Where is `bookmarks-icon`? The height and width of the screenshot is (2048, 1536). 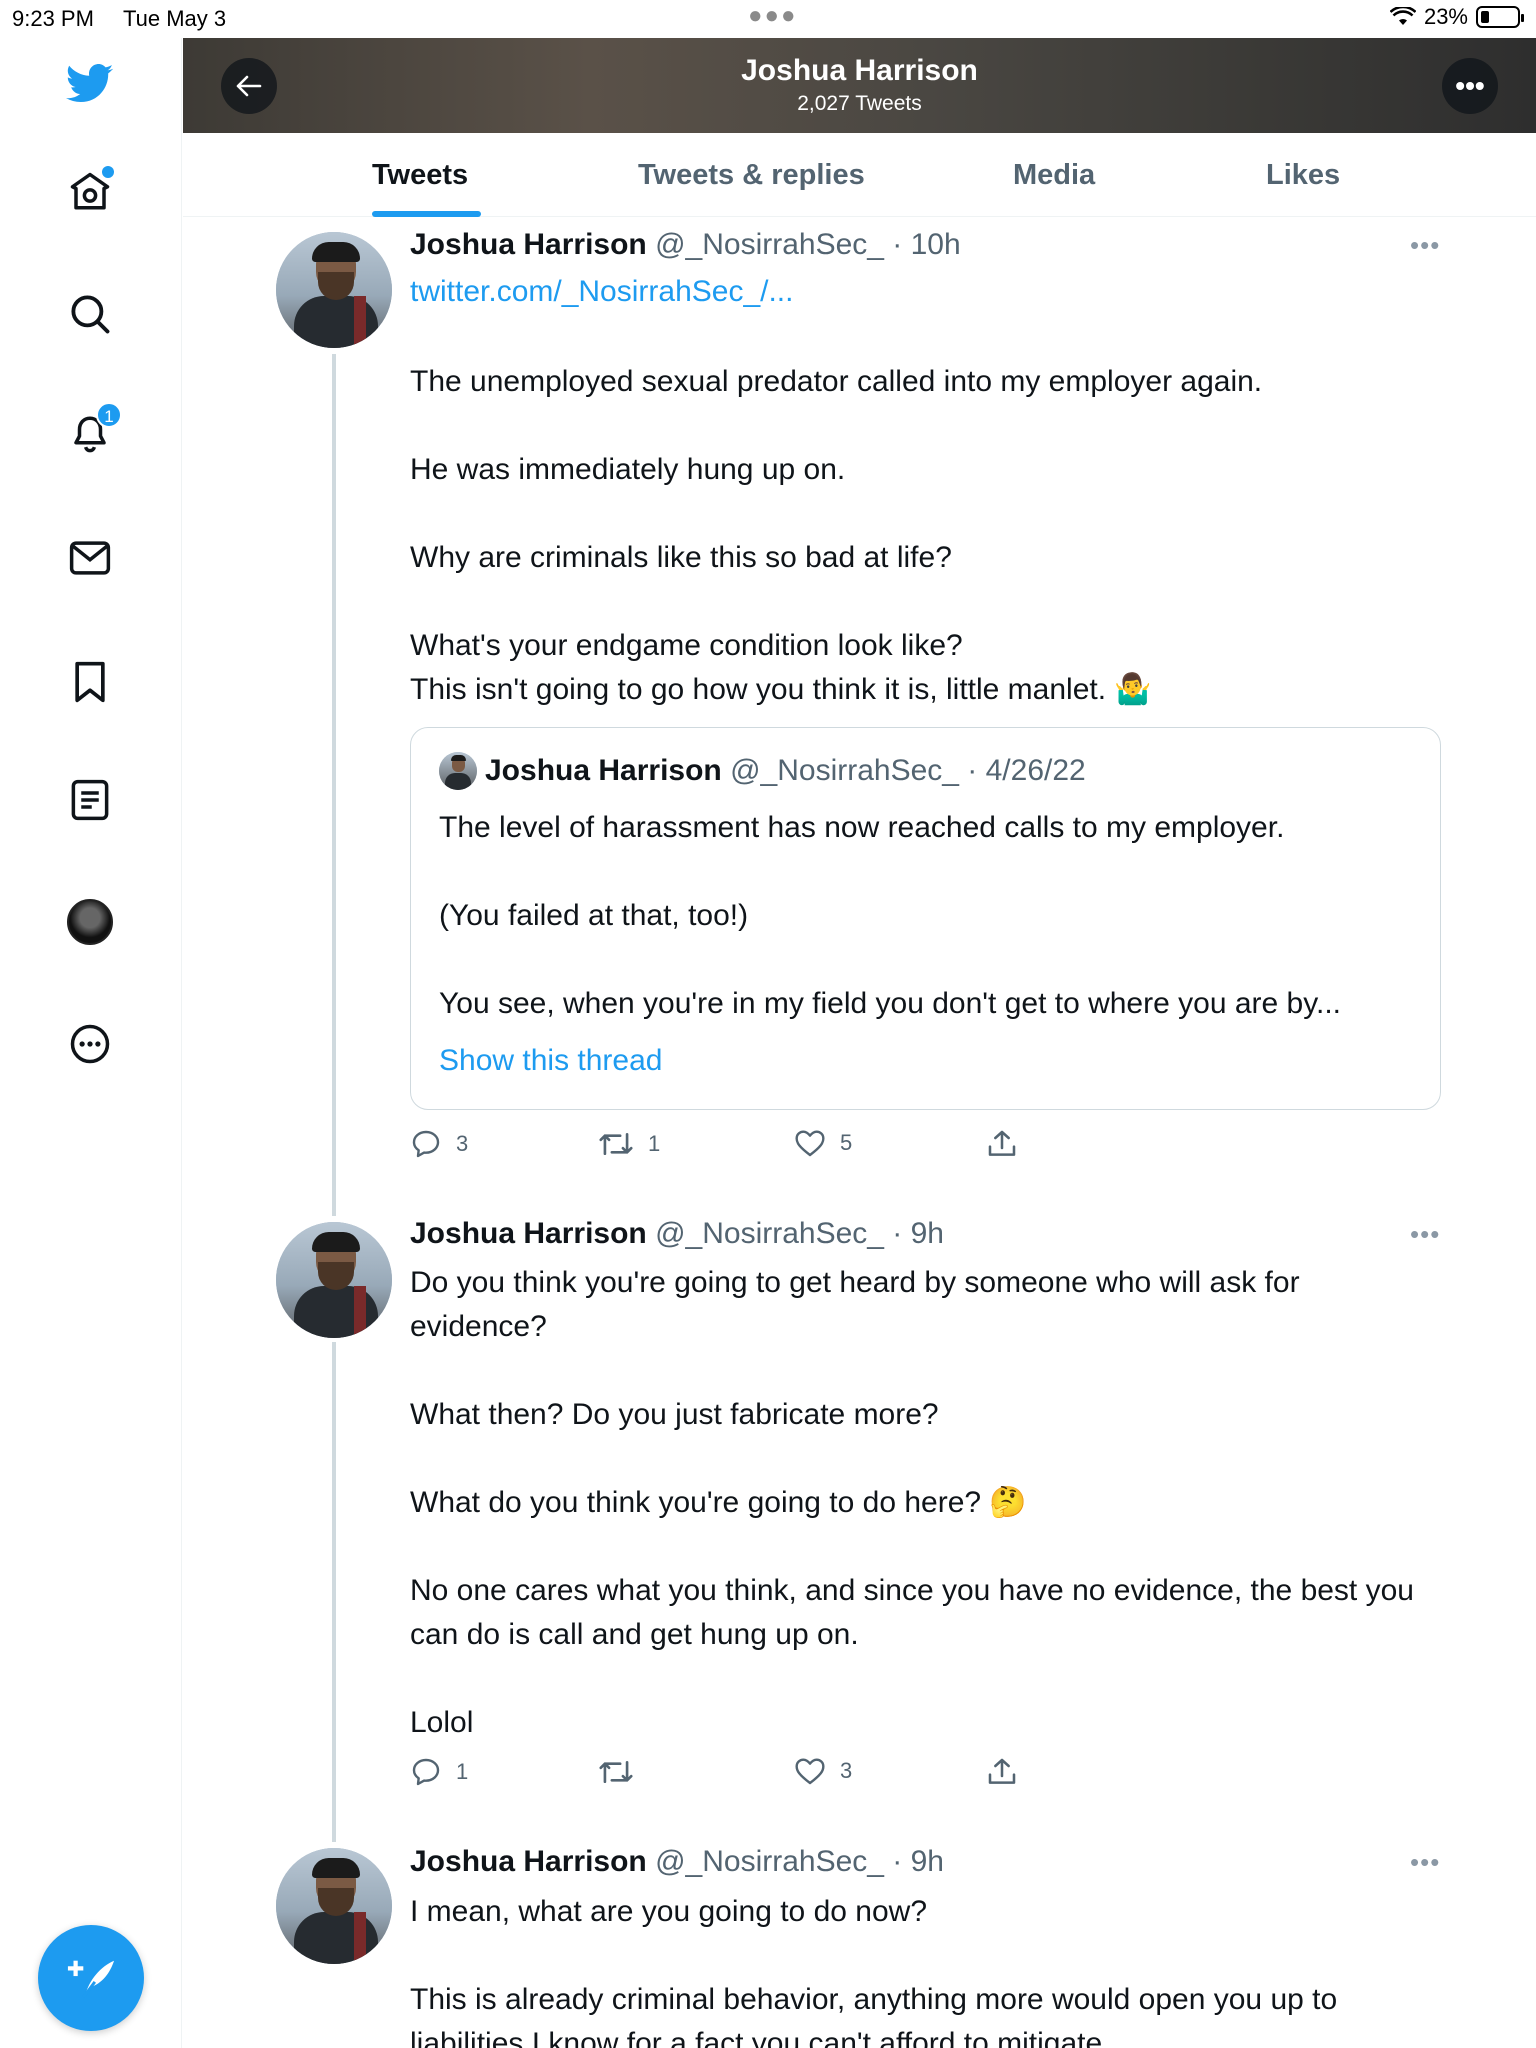
bookmarks-icon is located at coordinates (90, 682).